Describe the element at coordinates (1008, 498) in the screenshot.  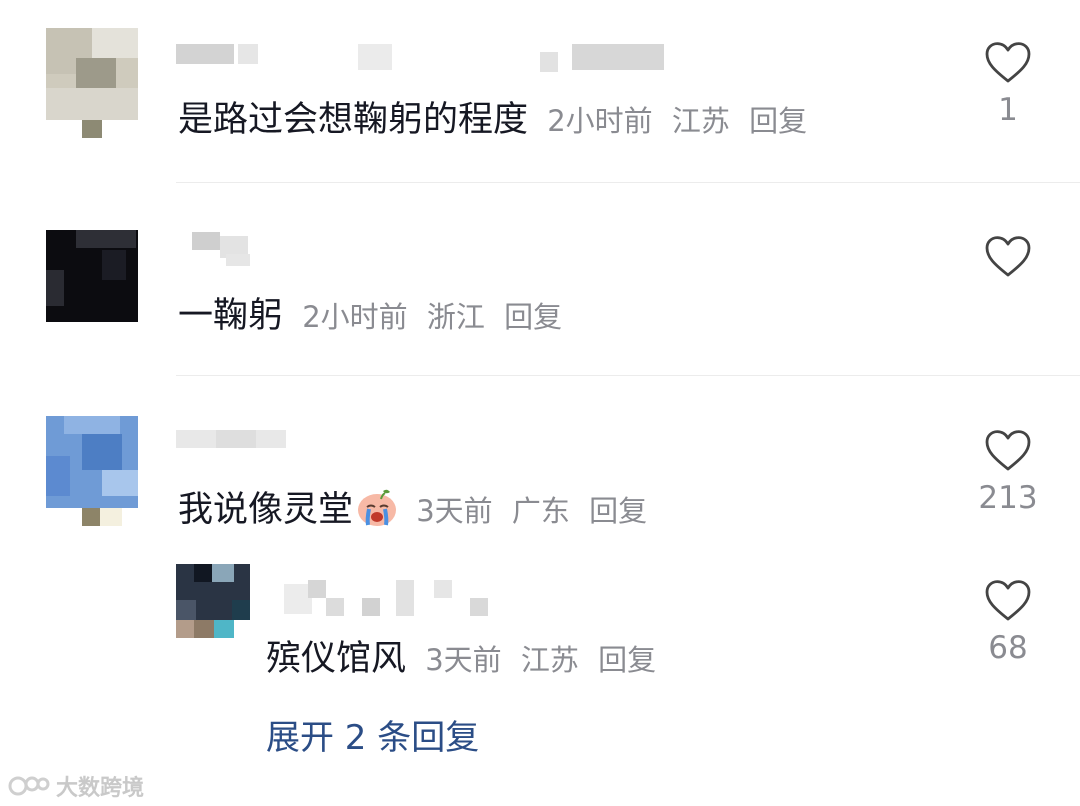
I see `like-count: 213` at that location.